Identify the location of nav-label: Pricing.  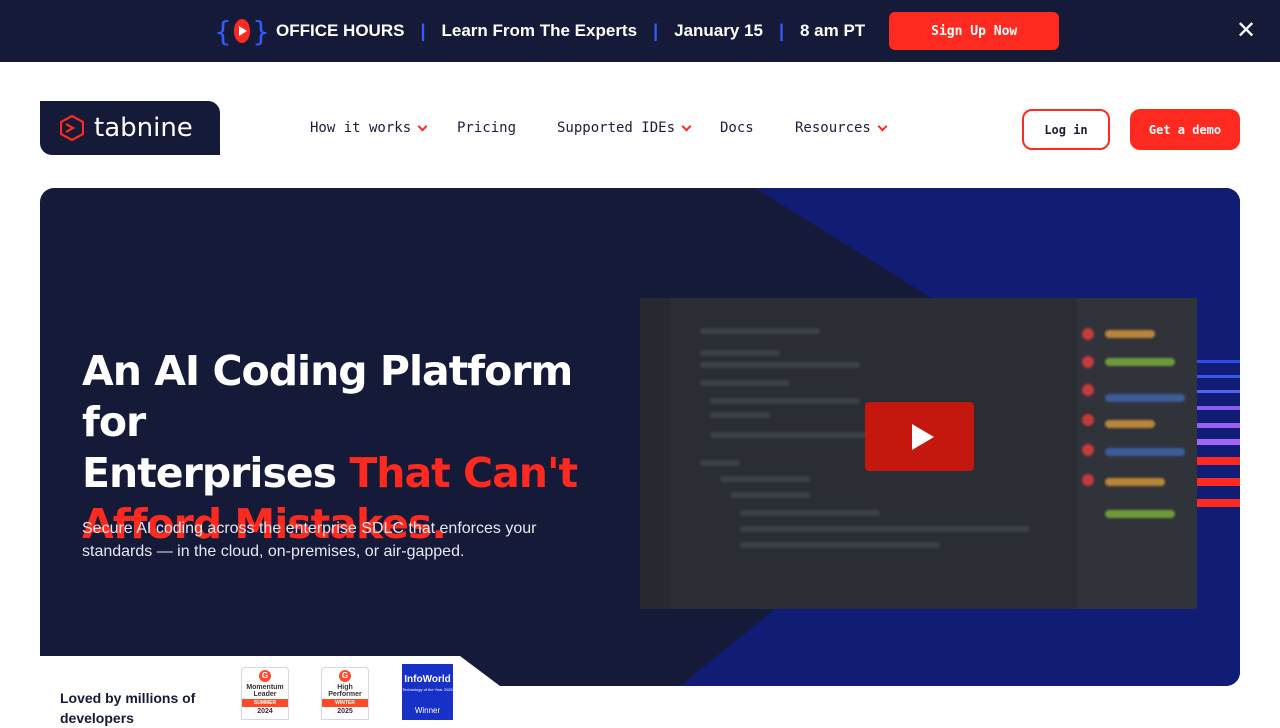
(487, 128).